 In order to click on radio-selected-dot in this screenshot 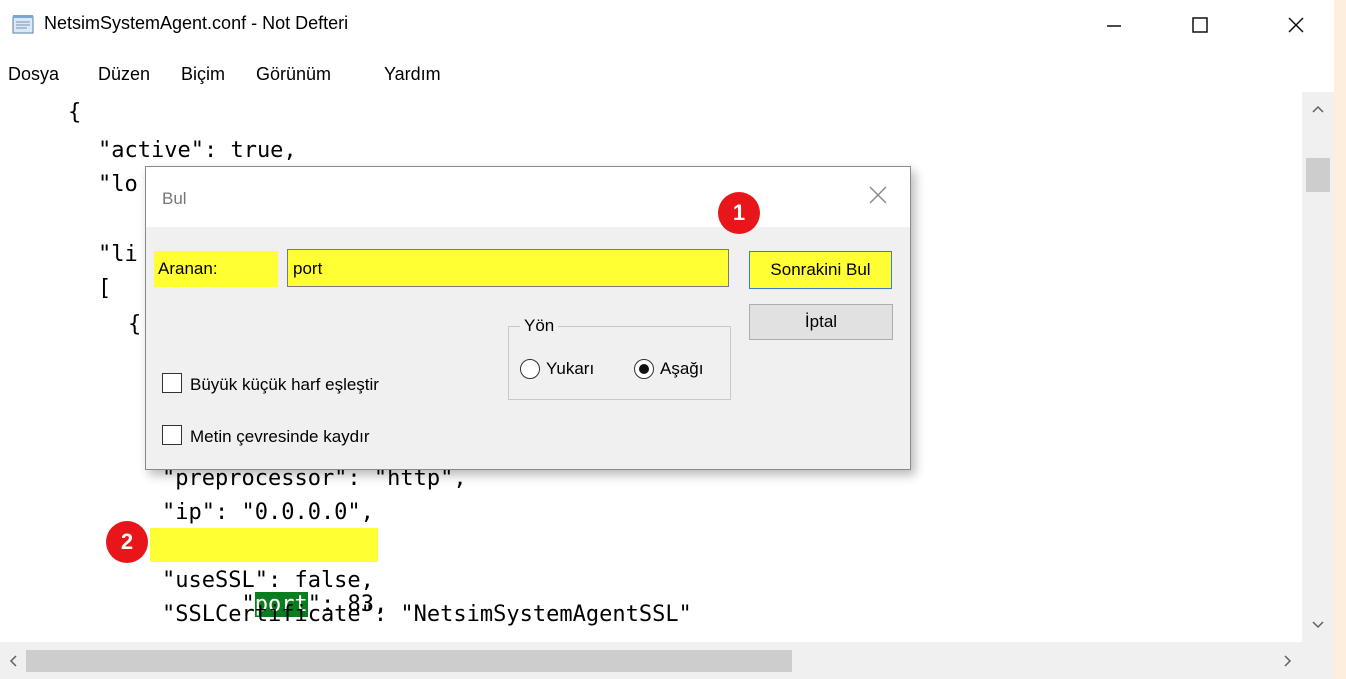, I will do `click(644, 369)`.